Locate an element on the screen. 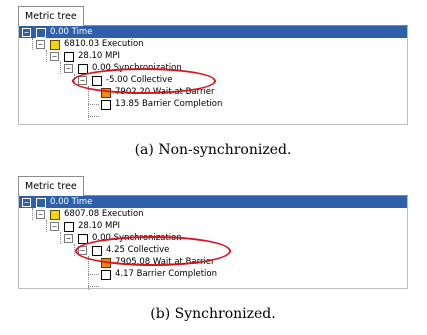  tree-row-wait-at-barrier: 7902.20 Wait at Barrier is located at coordinates (213, 92).